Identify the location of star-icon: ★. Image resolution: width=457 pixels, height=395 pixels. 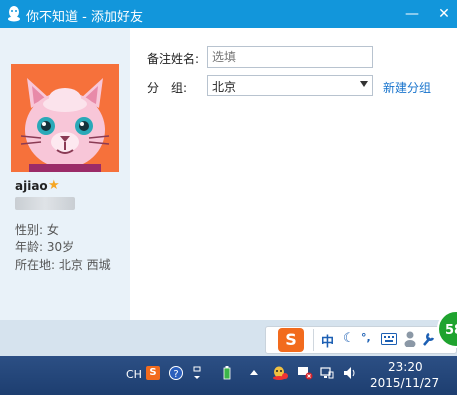
(54, 185).